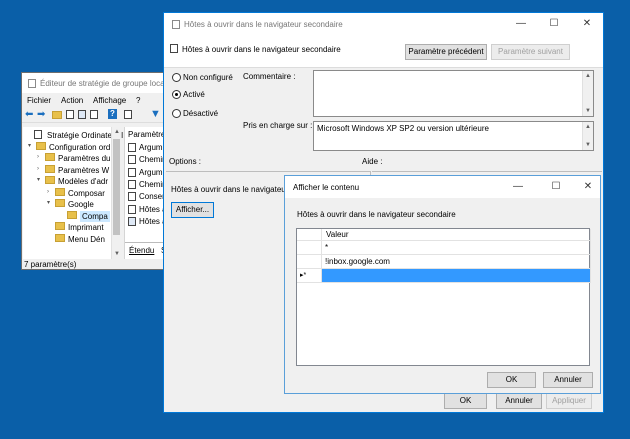  I want to click on tree-item: ▾ Modèles d'adr, so click(67, 180).